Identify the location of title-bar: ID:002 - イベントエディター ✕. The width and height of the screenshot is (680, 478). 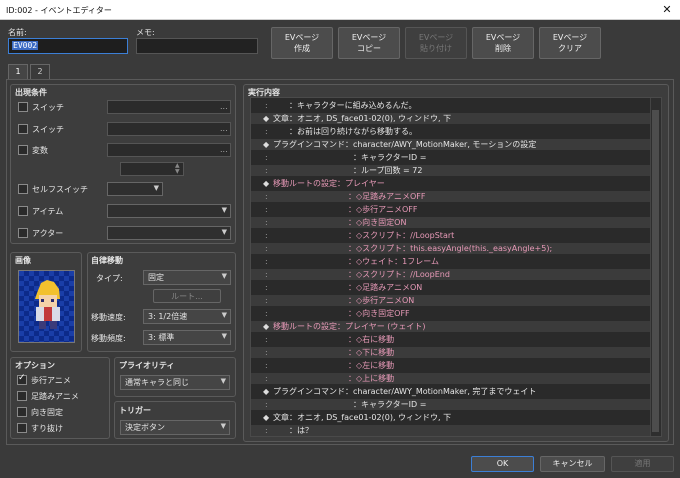
(340, 10).